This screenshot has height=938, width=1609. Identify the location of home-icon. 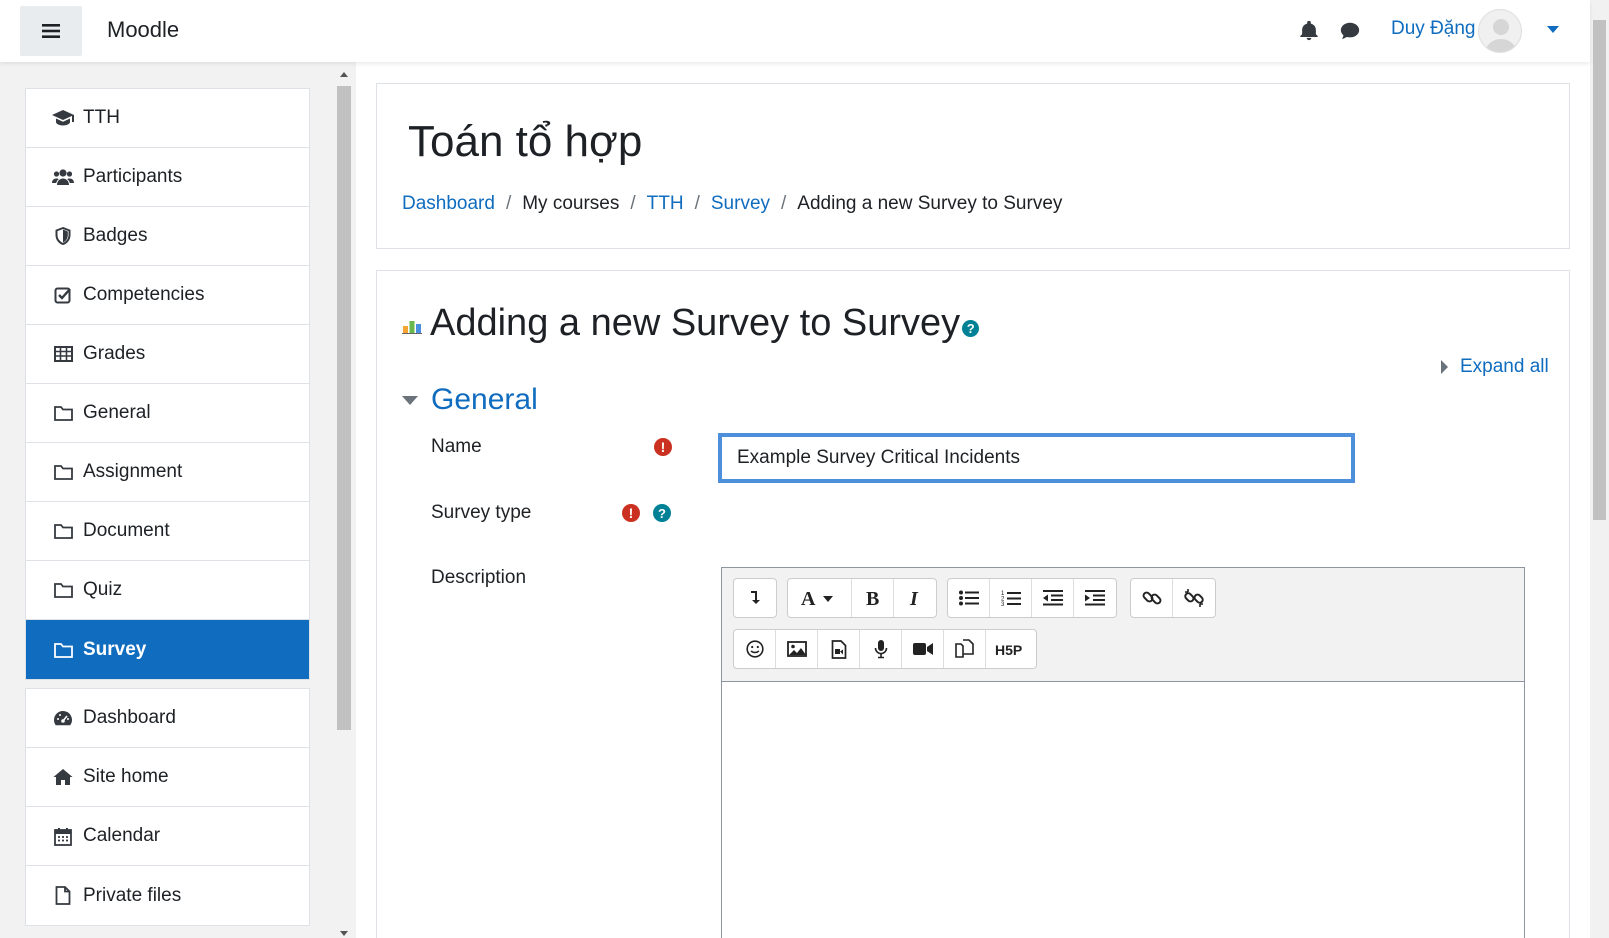
(63, 777).